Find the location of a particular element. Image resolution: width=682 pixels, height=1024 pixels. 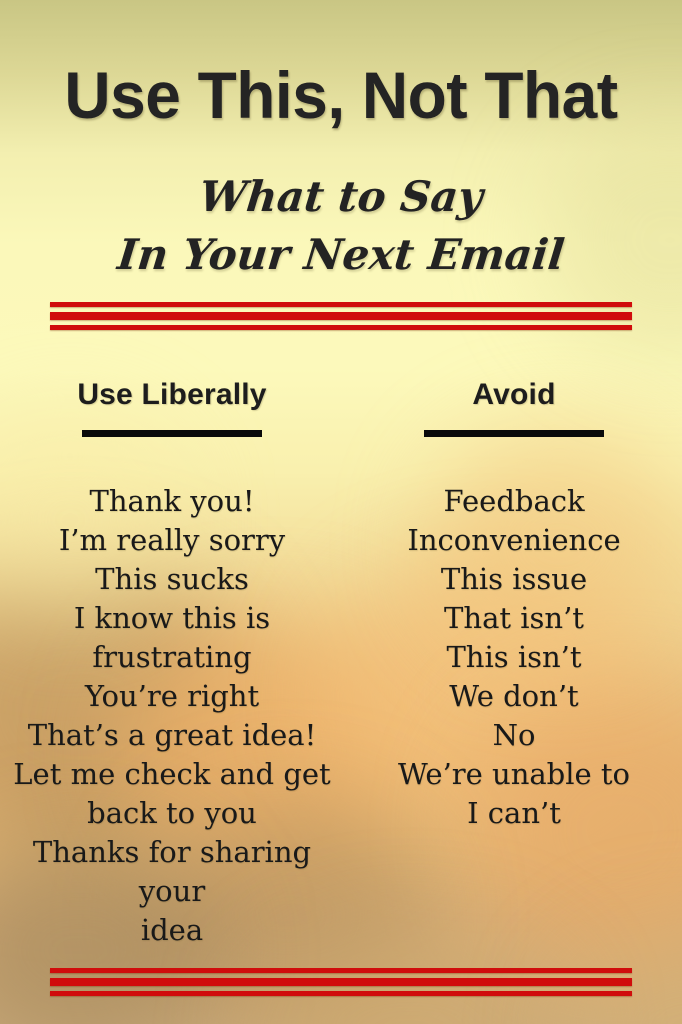

column-heading: Use Liberally is located at coordinates (172, 394).